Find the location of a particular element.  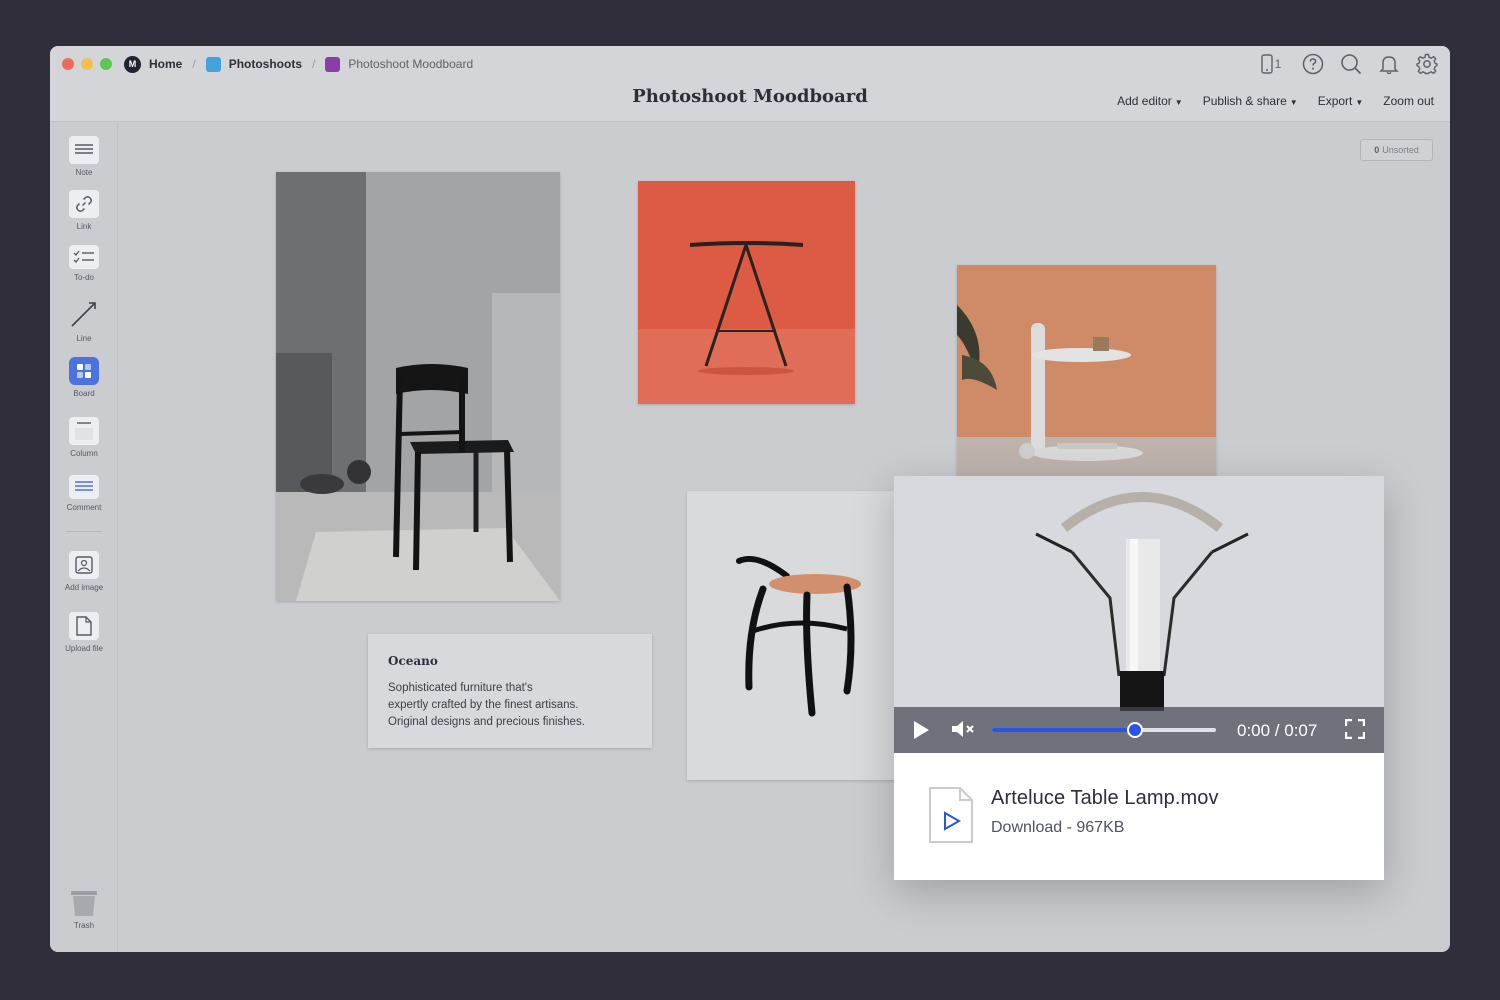

column-icon is located at coordinates (84, 431).